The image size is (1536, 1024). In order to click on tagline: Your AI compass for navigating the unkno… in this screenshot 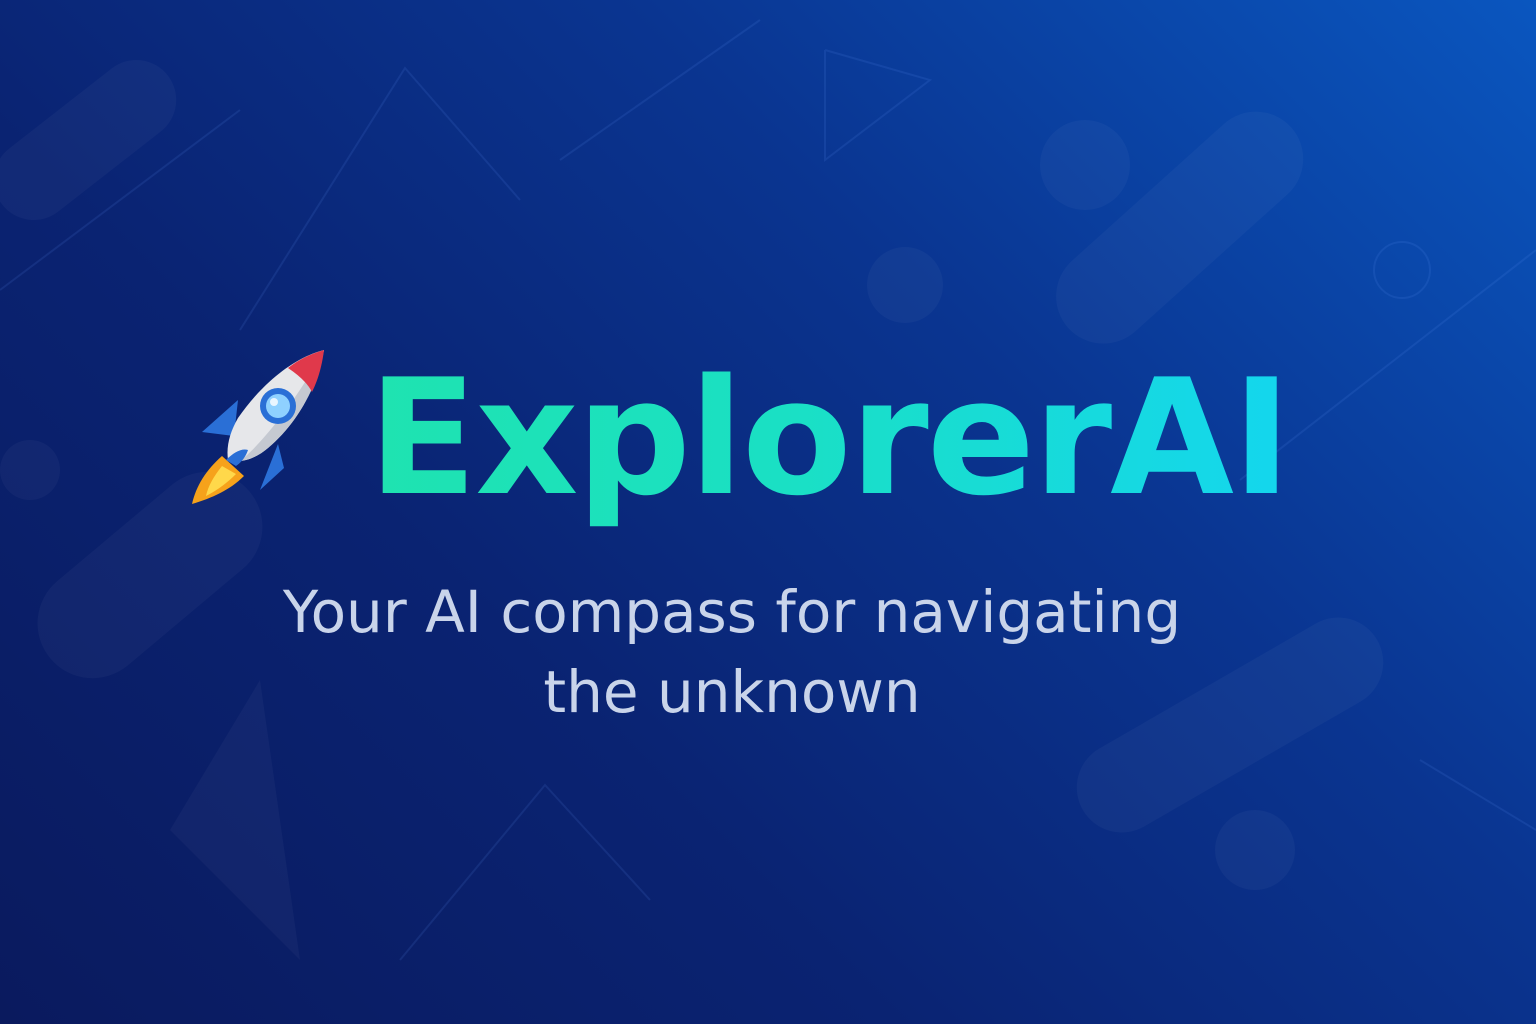, I will do `click(732, 652)`.